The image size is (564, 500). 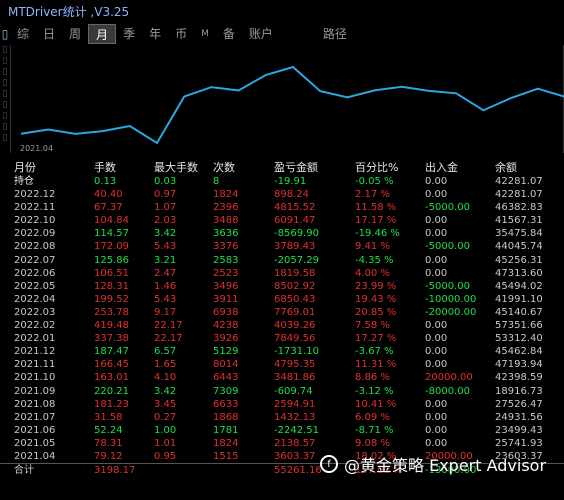 What do you see at coordinates (5, 100) in the screenshot?
I see `left-scroll-strip: ▯ ▯ ▯ ▯ ▯ ▯ ▯ ▯ ▯` at bounding box center [5, 100].